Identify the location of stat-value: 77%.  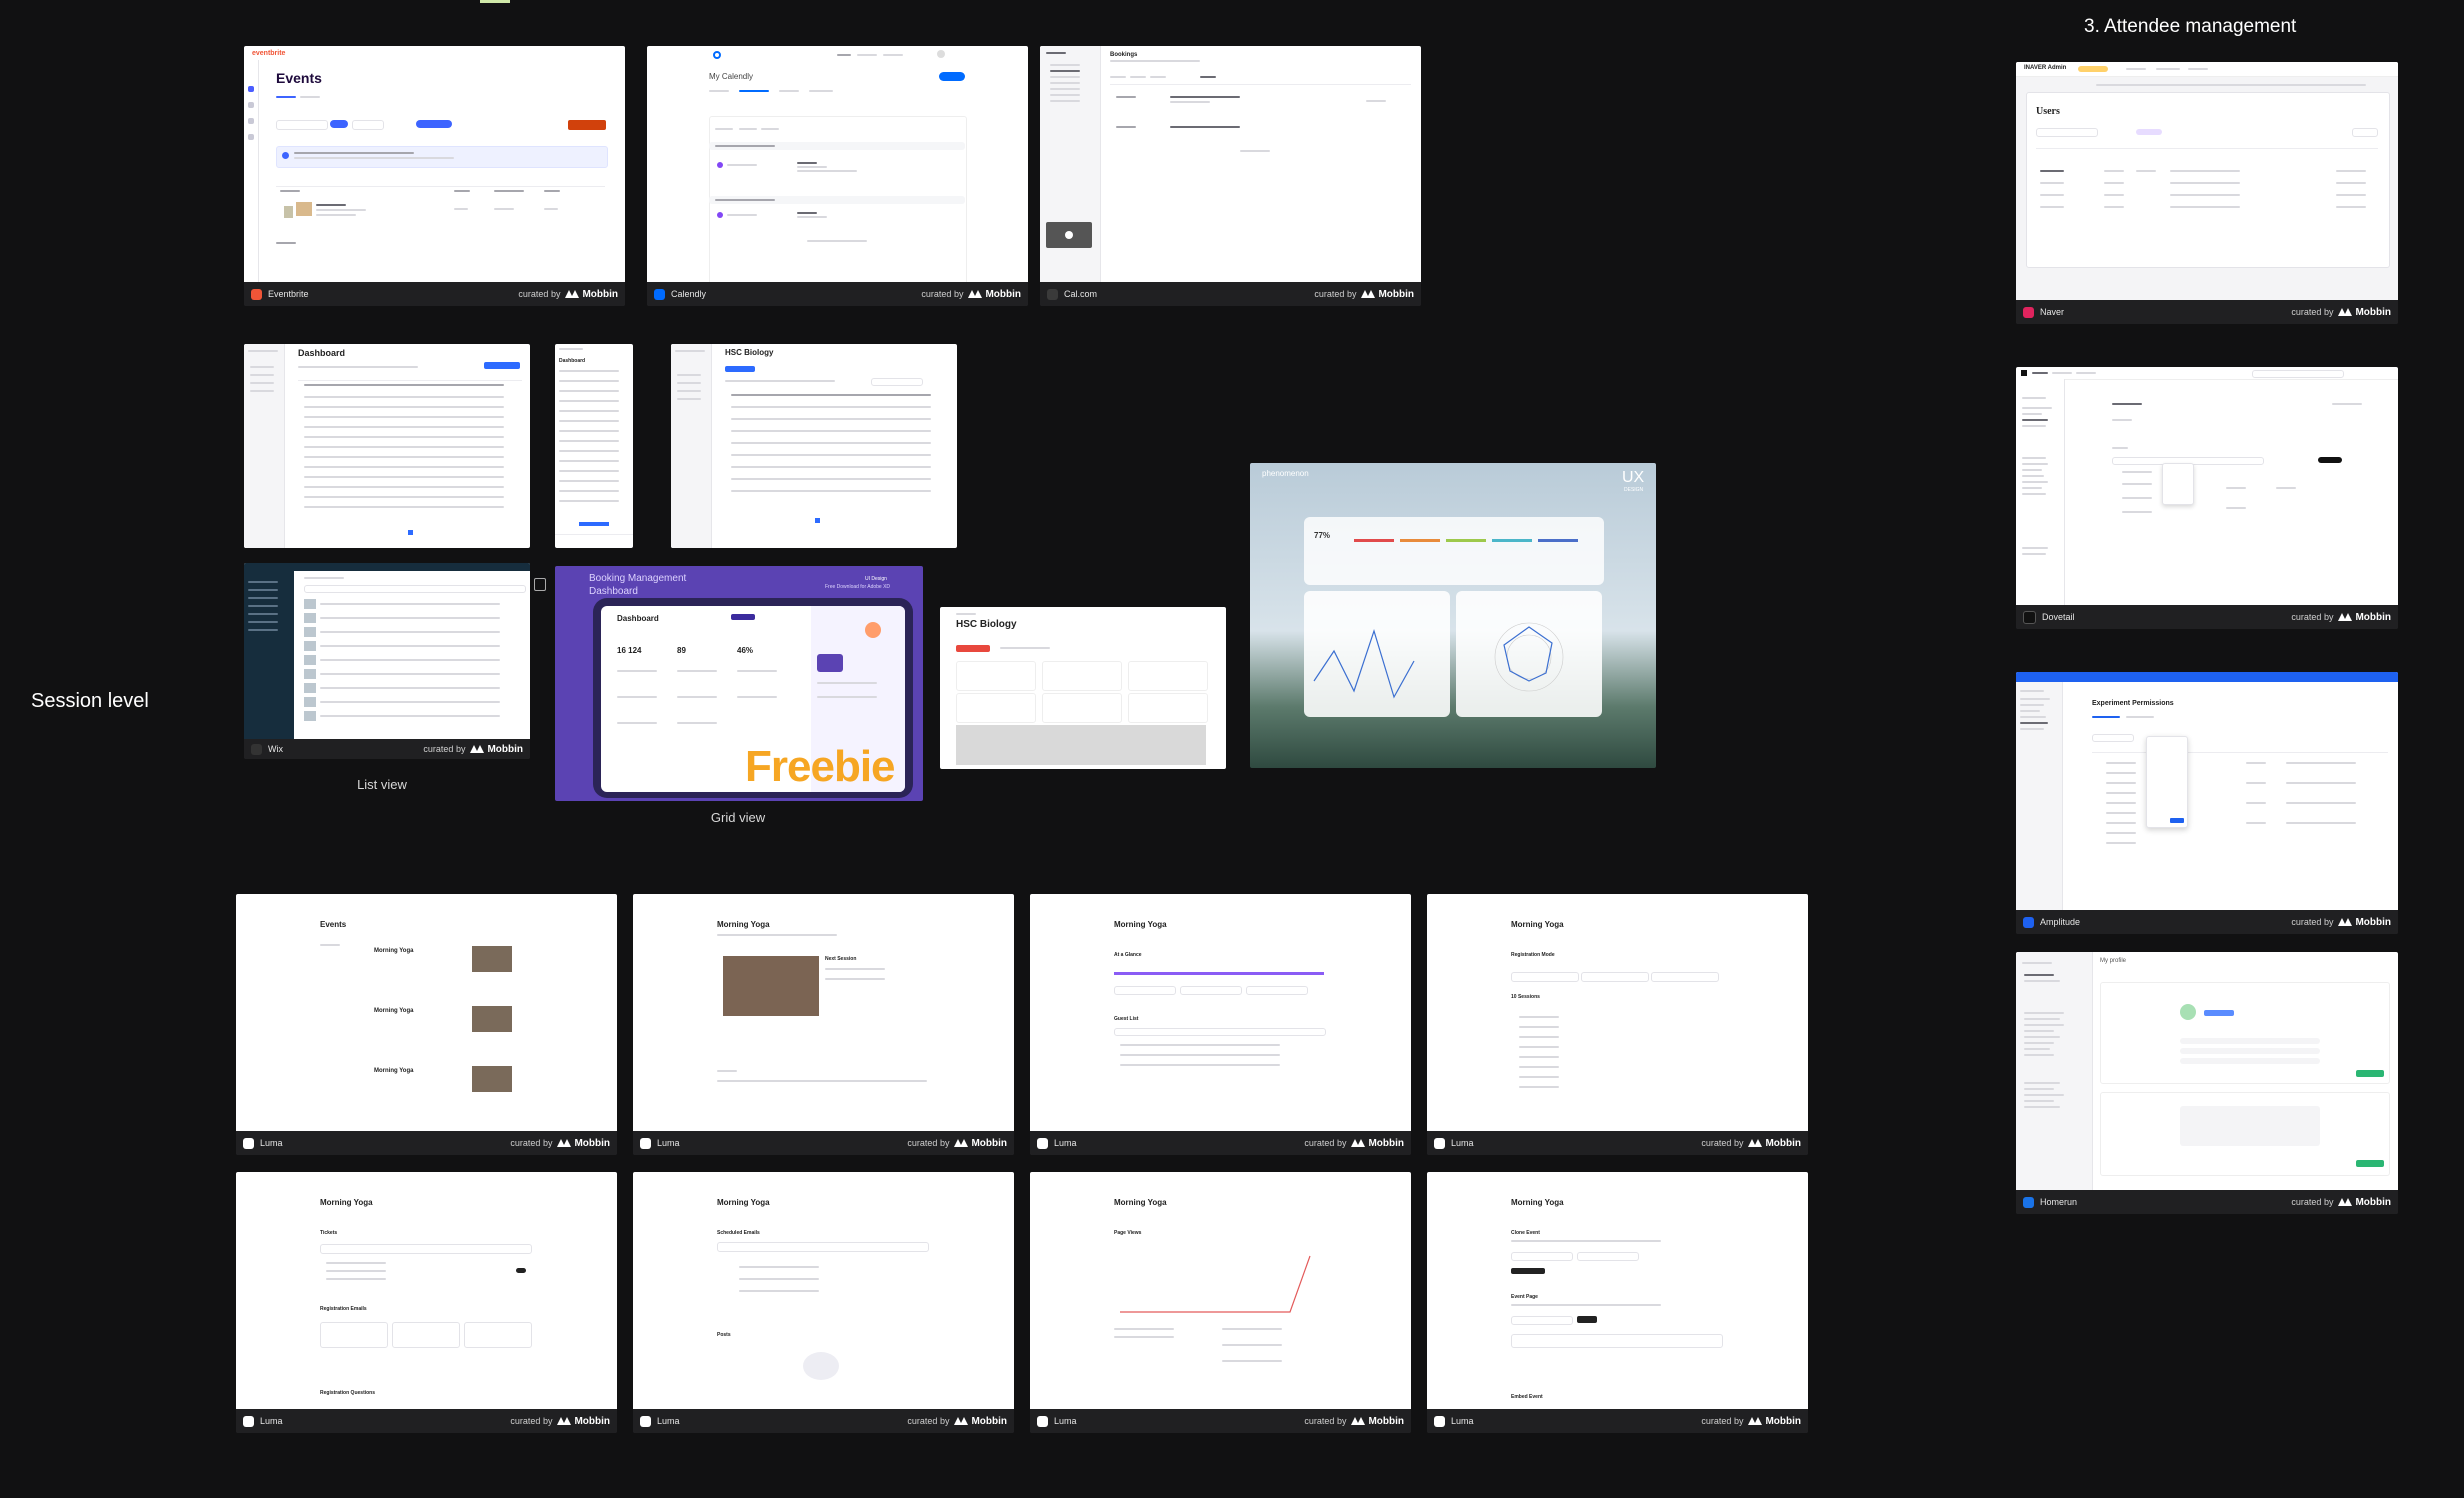
(1322, 535).